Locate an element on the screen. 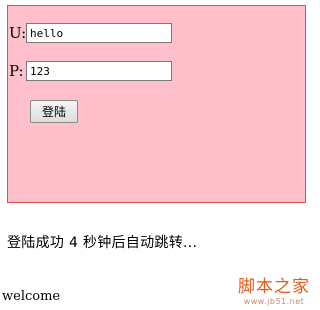 This screenshot has width=320, height=310. watermark-title: 脚本之家 is located at coordinates (274, 287).